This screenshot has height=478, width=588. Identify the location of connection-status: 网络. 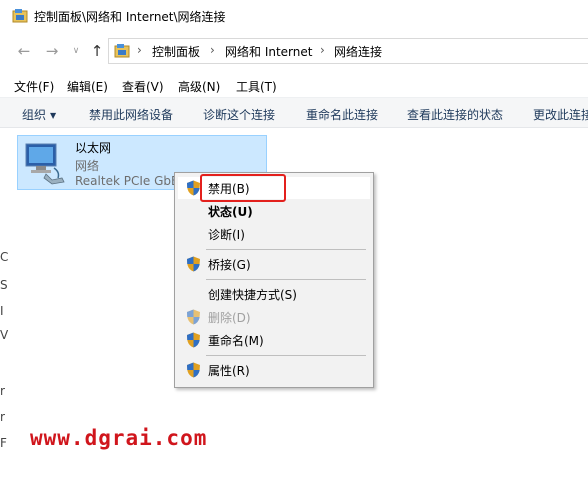
(87, 166).